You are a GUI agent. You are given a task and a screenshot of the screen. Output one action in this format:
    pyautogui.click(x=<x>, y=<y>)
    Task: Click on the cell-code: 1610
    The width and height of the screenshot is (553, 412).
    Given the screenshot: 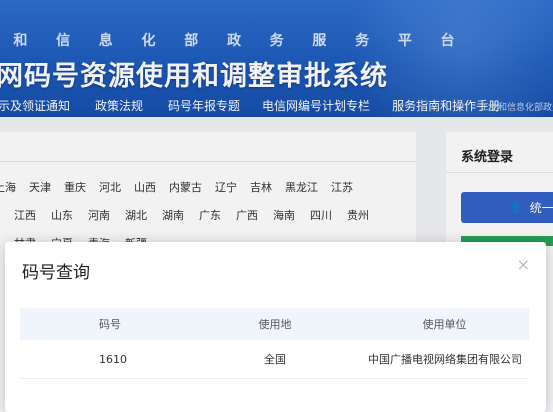 What is the action you would take?
    pyautogui.click(x=105, y=359)
    